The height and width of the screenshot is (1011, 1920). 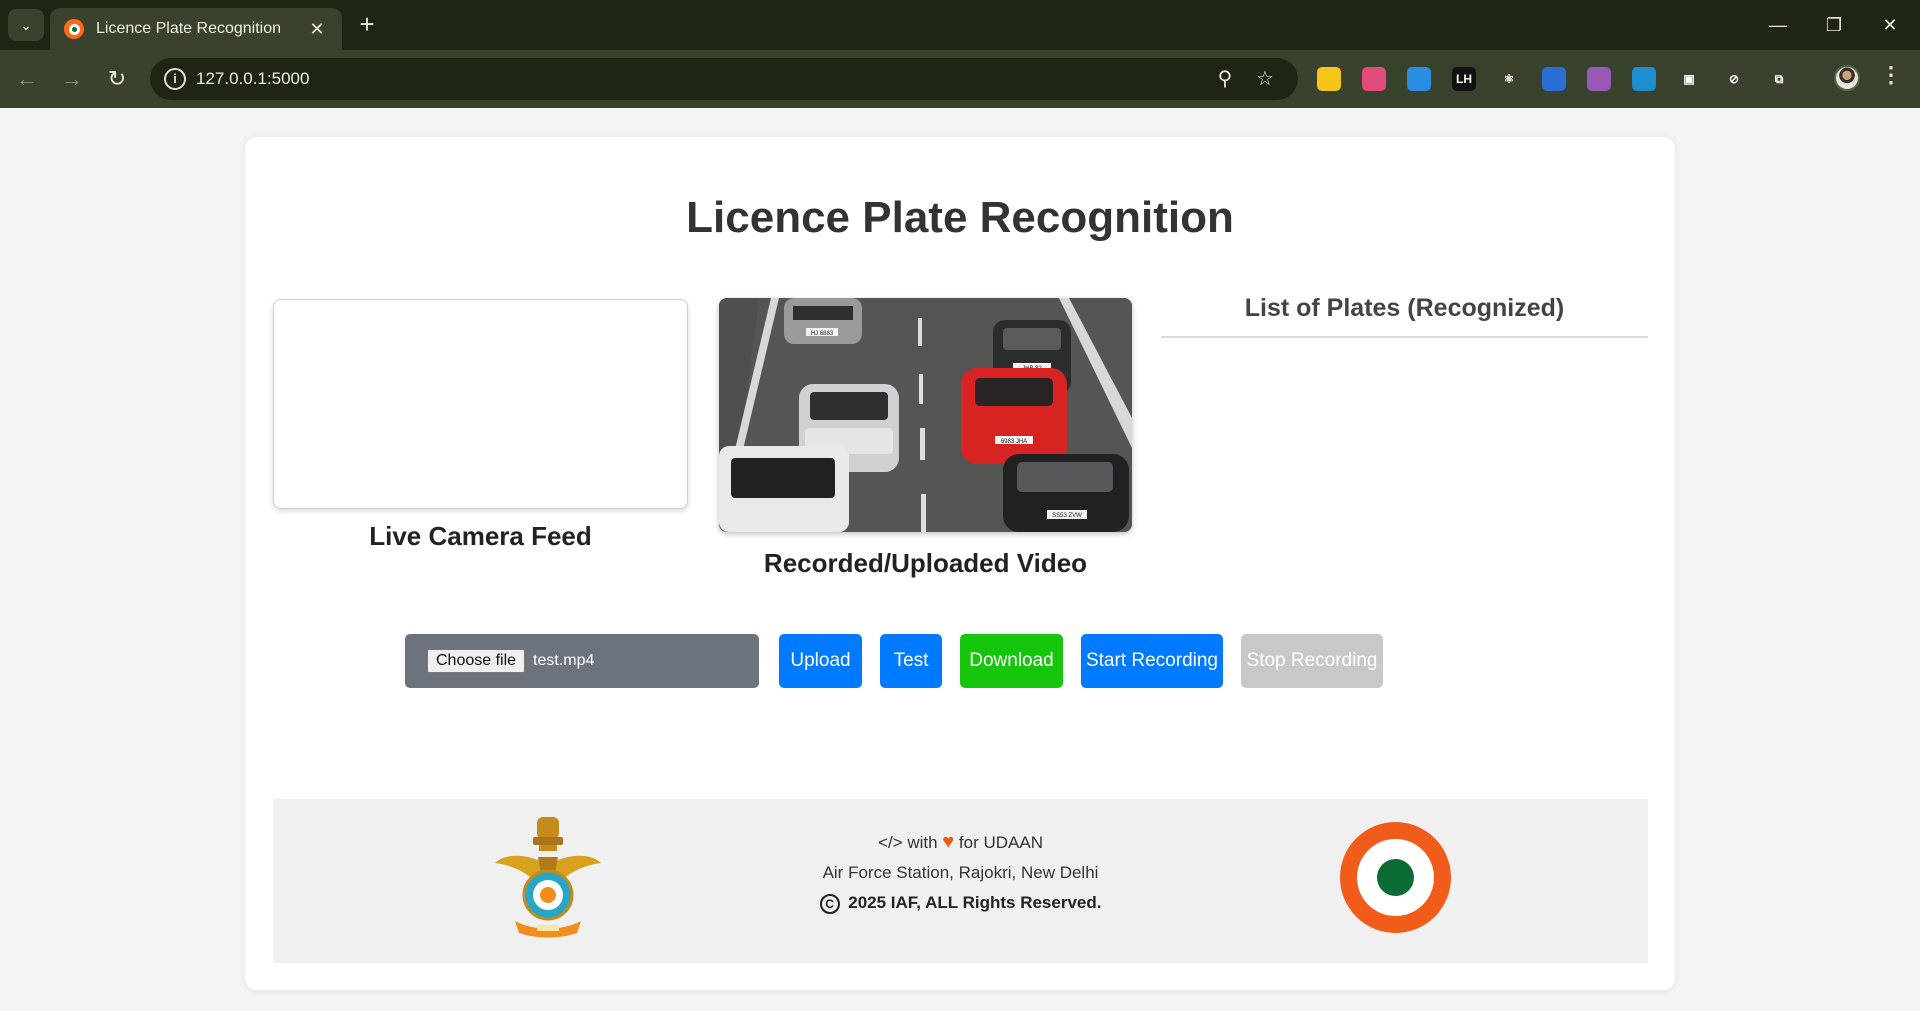 I want to click on page-title: Licence Plate Recognition, so click(x=960, y=217).